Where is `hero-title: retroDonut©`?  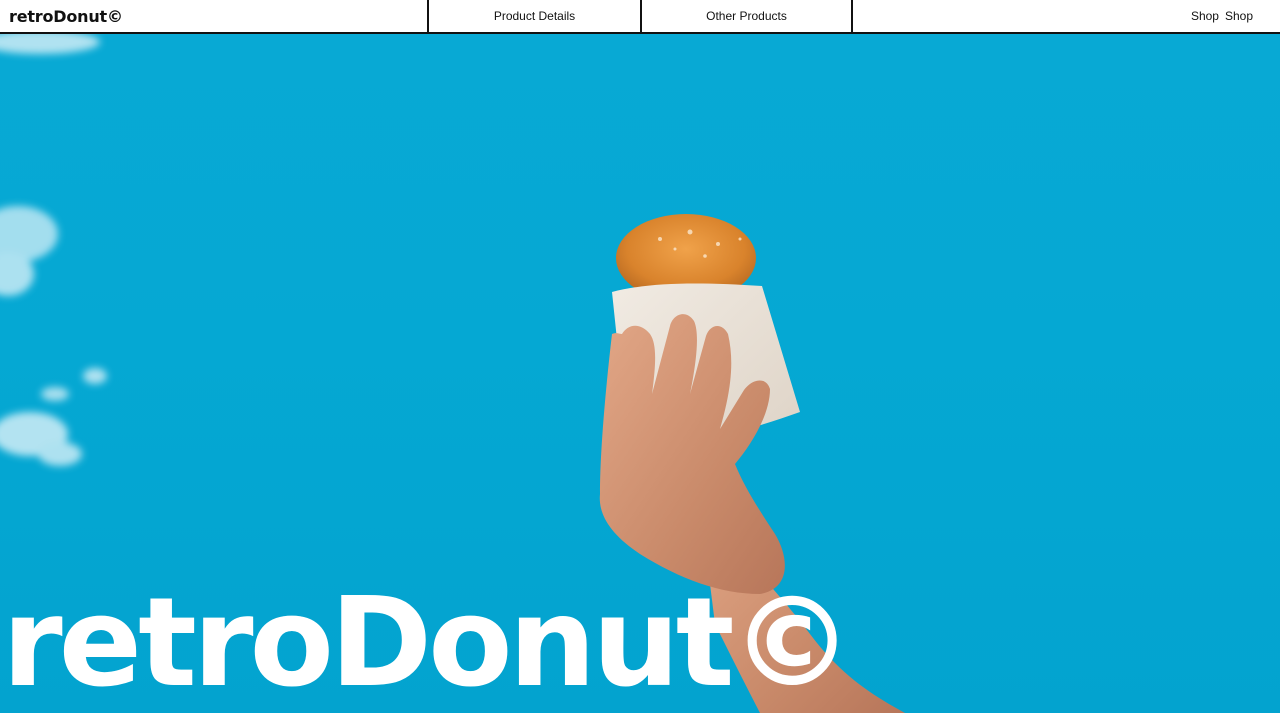
hero-title: retroDonut© is located at coordinates (428, 642).